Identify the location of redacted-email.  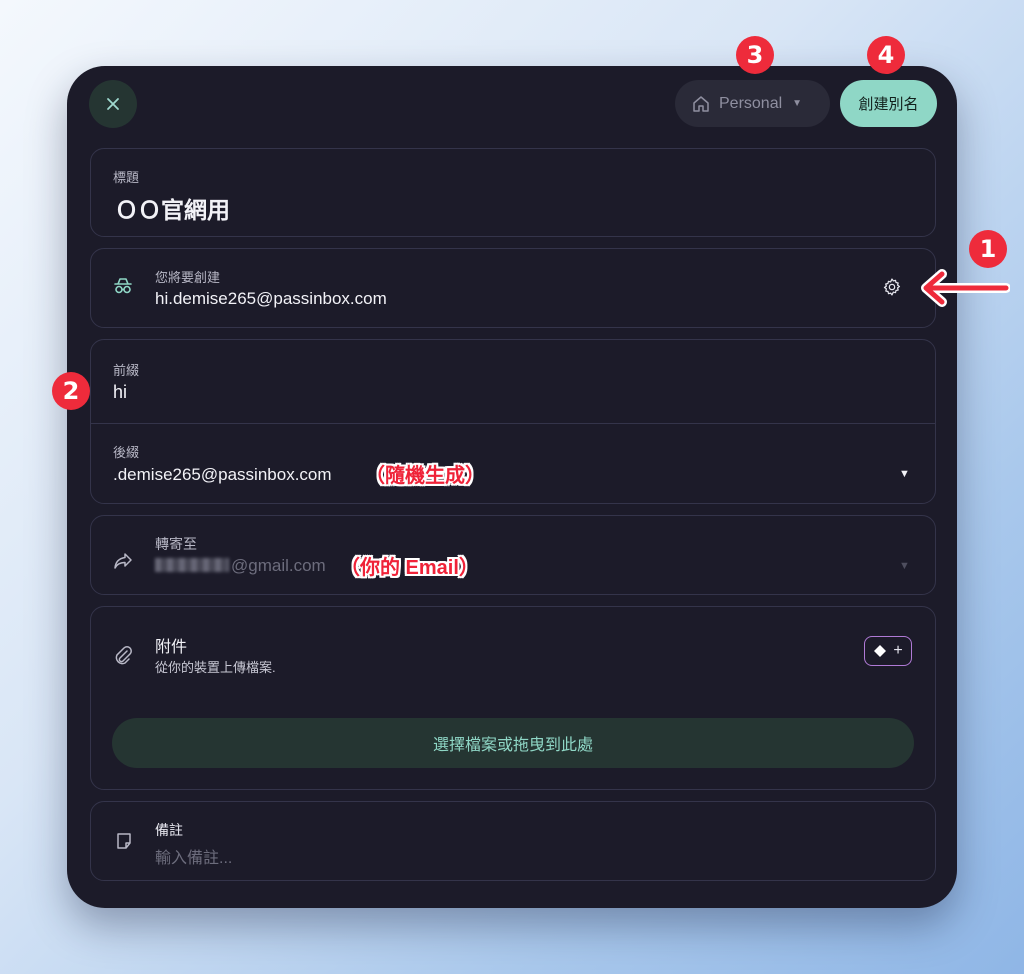
(192, 565).